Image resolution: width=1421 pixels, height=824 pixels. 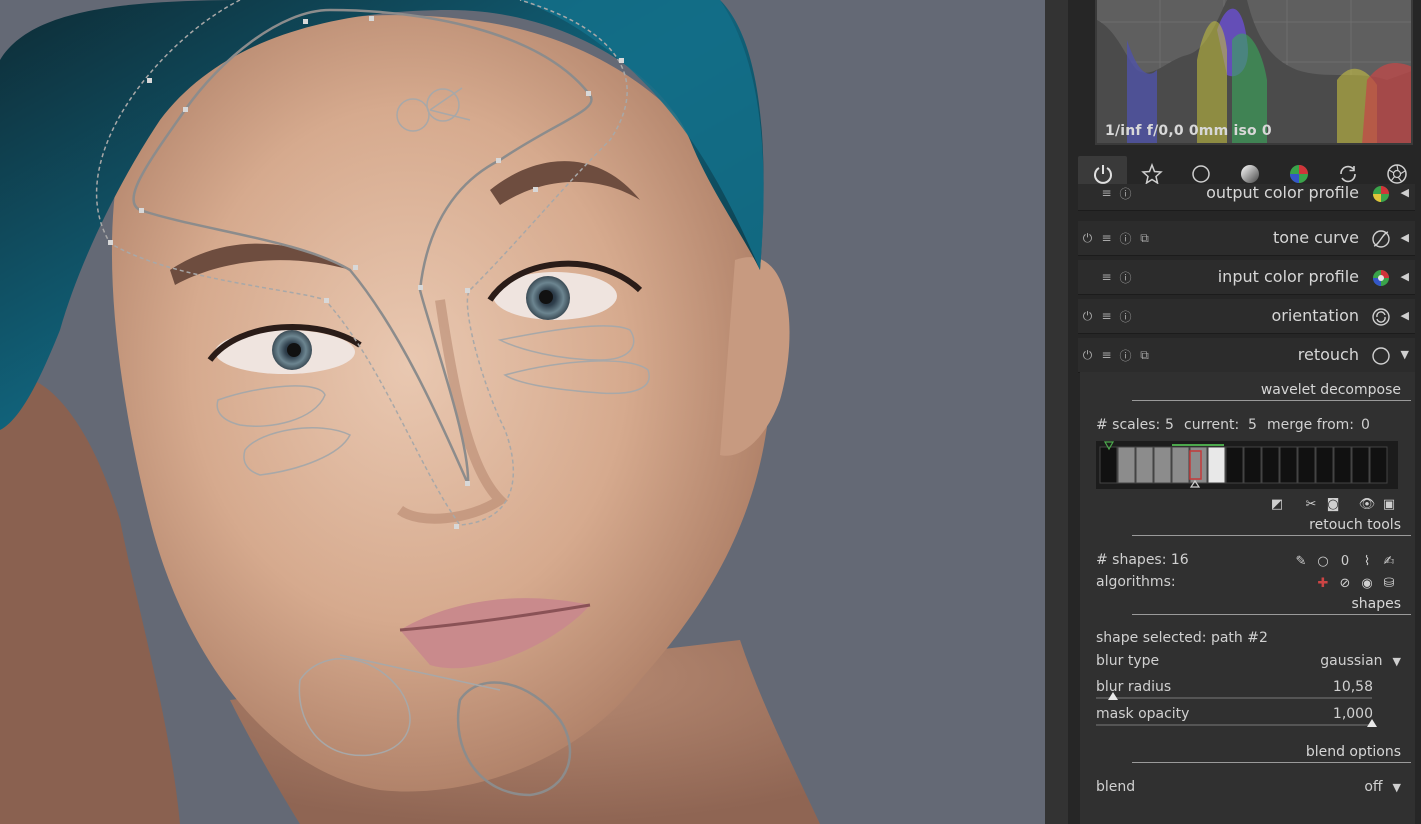 What do you see at coordinates (1376, 604) in the screenshot?
I see `section-shapes: shapes` at bounding box center [1376, 604].